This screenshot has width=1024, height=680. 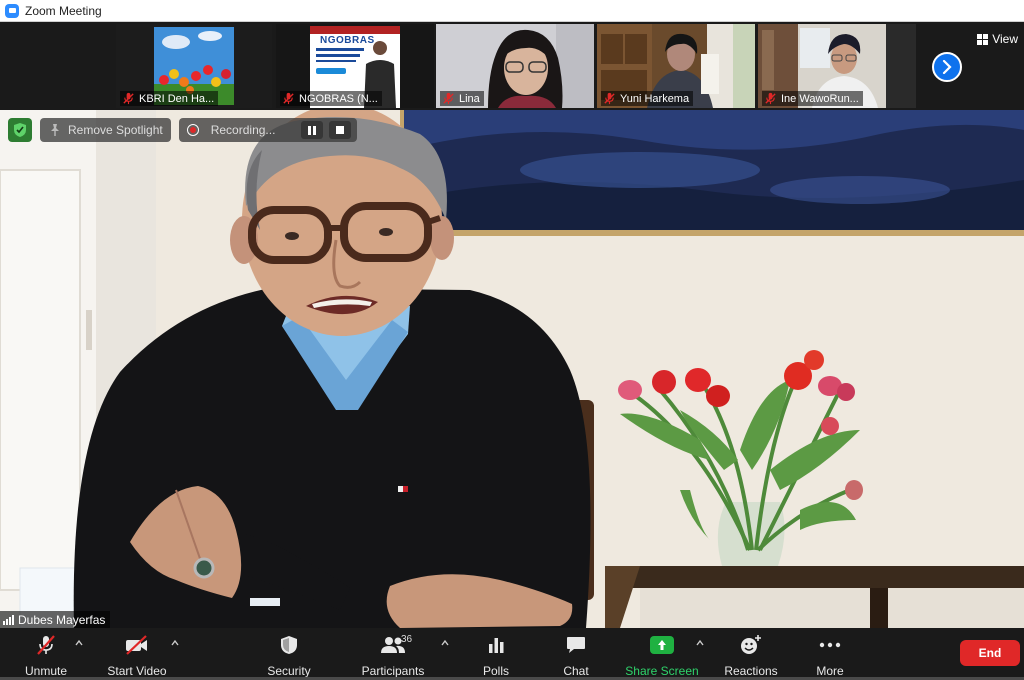 What do you see at coordinates (63, 10) in the screenshot?
I see `window-title: Zoom Meeting` at bounding box center [63, 10].